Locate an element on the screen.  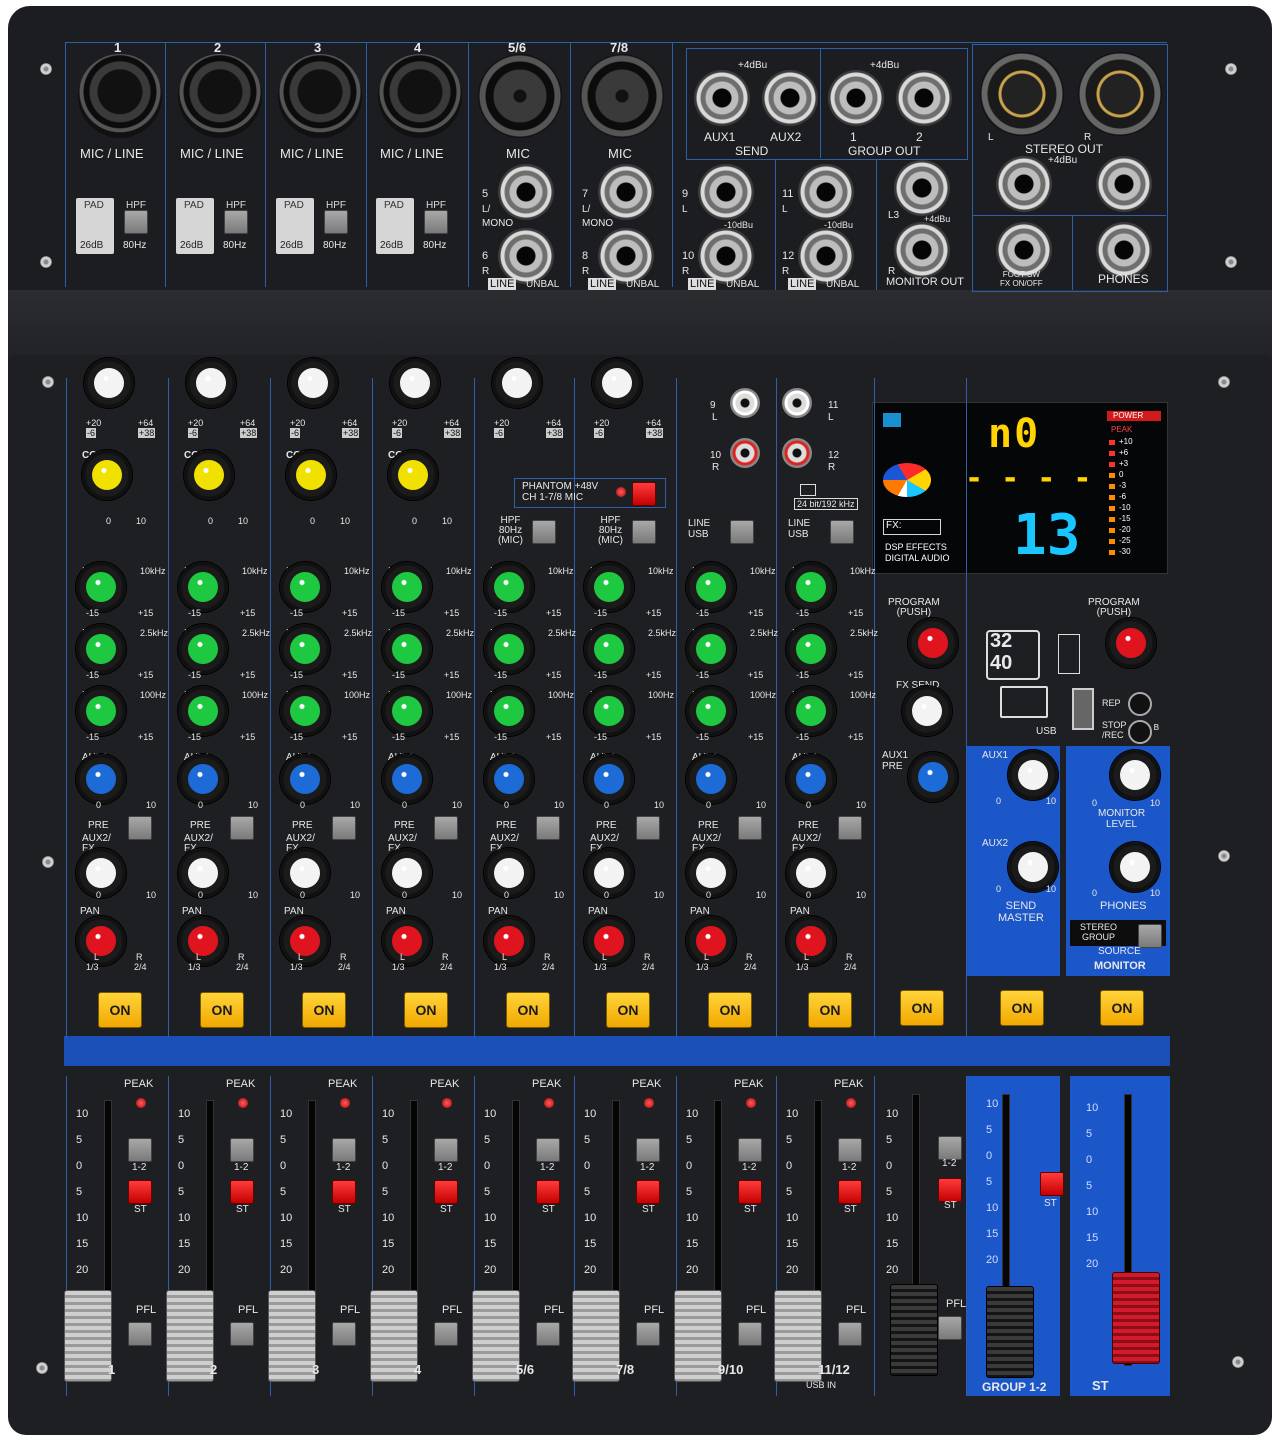
stereo-out-l-xlr is located at coordinates (1022, 94).